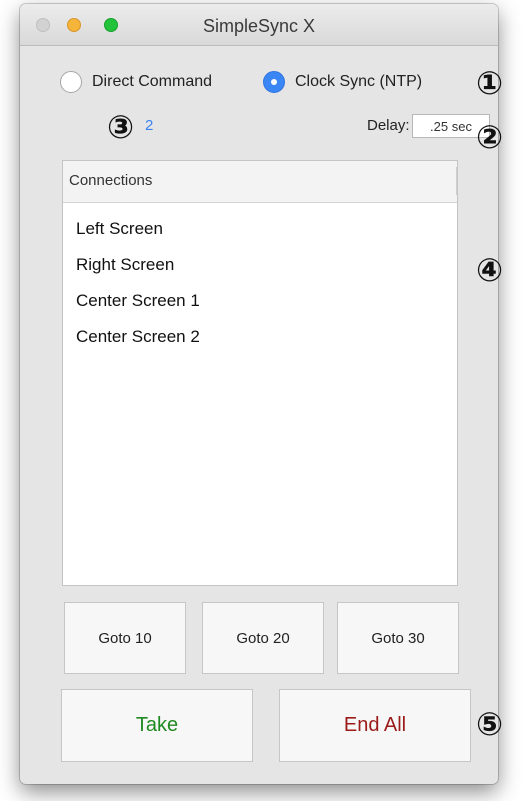  Describe the element at coordinates (358, 82) in the screenshot. I see `radio-clock-sync-label: Clock Sync (NTP)` at that location.